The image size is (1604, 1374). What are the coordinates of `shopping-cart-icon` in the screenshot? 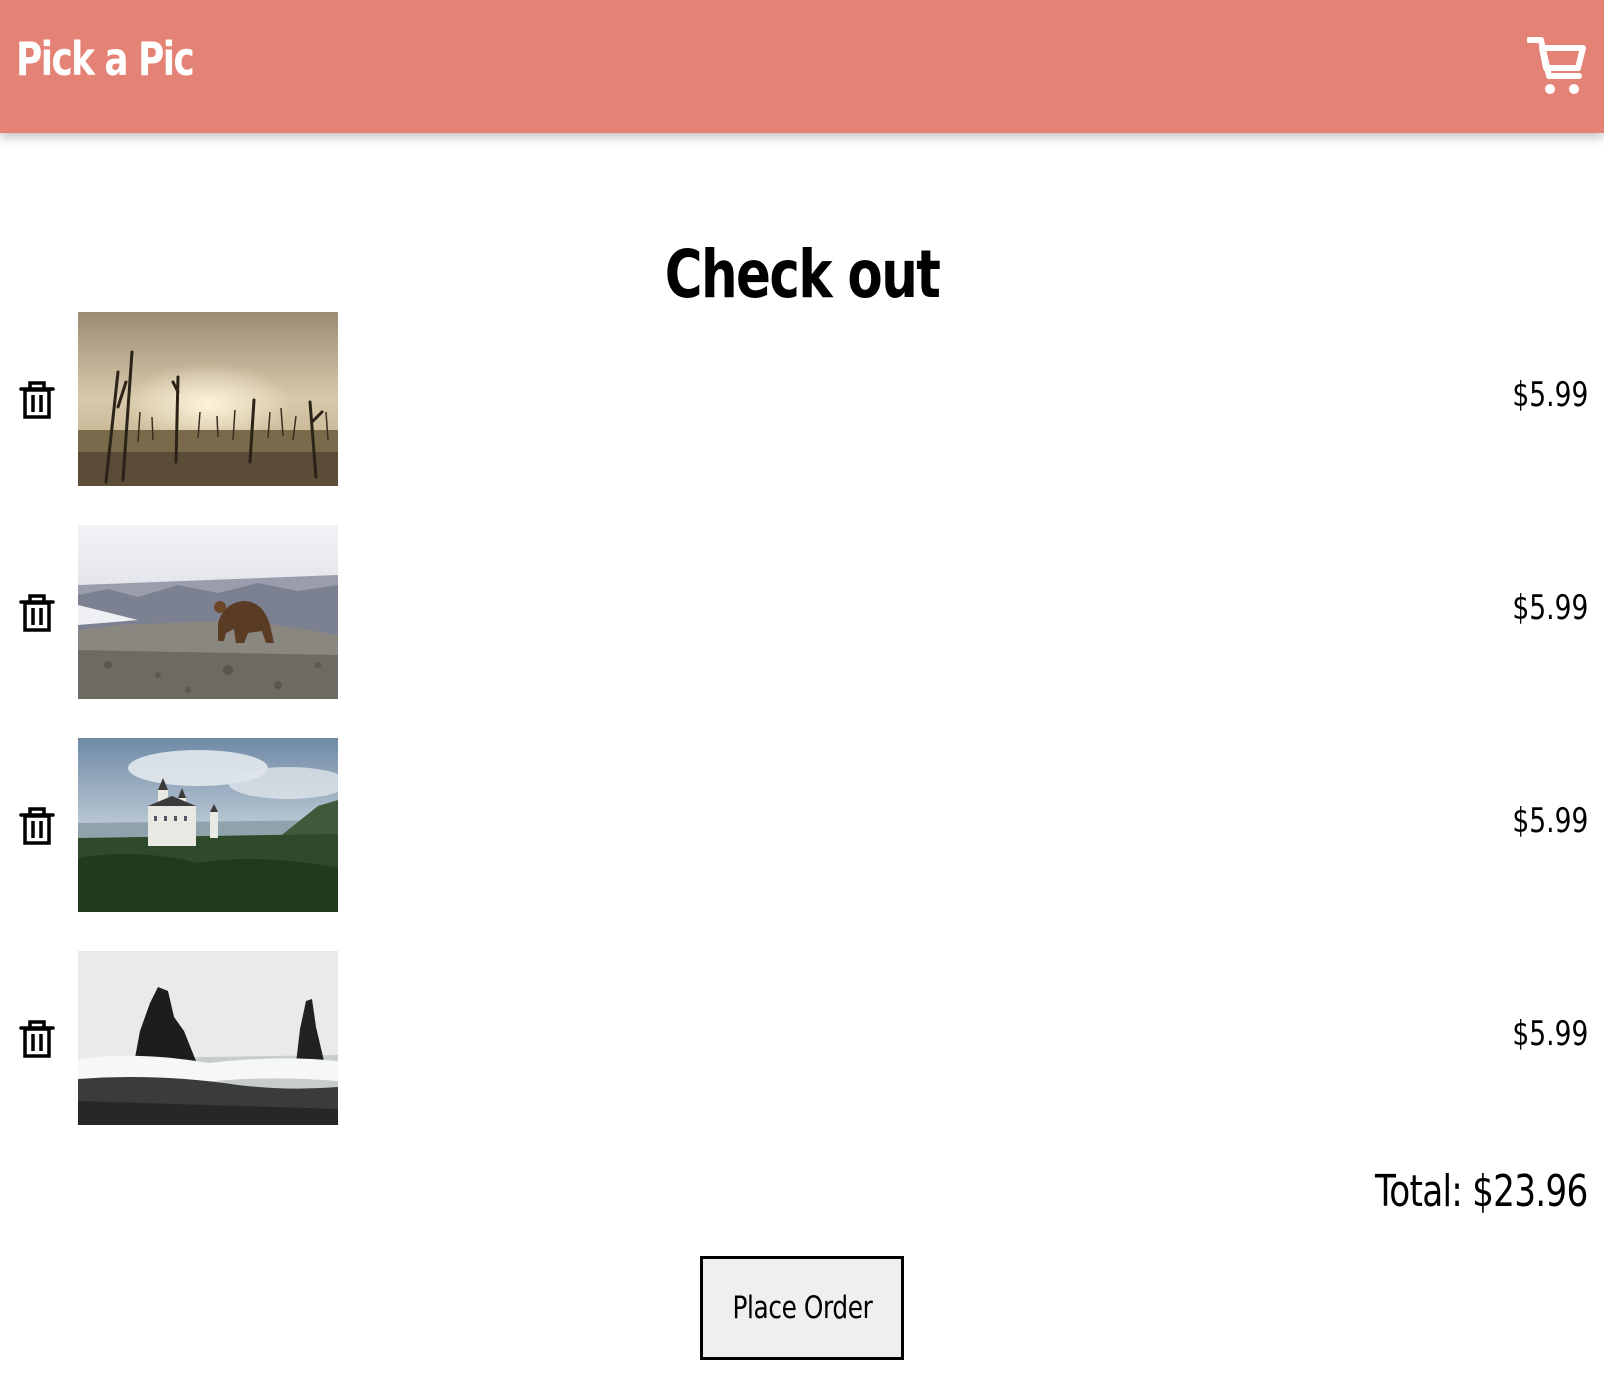 It's located at (1556, 66).